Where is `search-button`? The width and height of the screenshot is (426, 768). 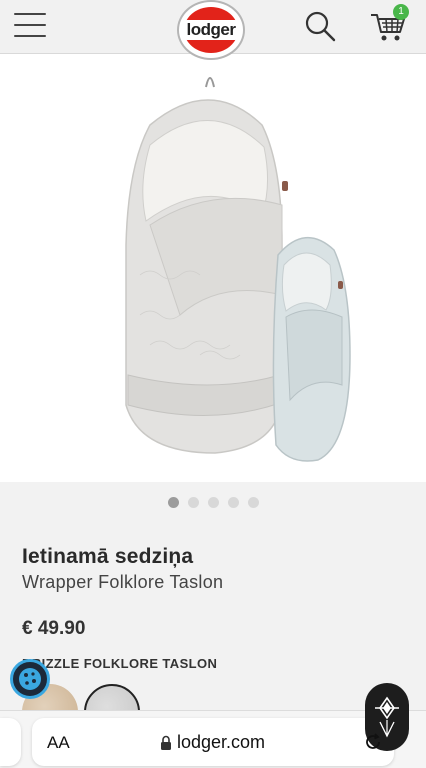 search-button is located at coordinates (320, 26).